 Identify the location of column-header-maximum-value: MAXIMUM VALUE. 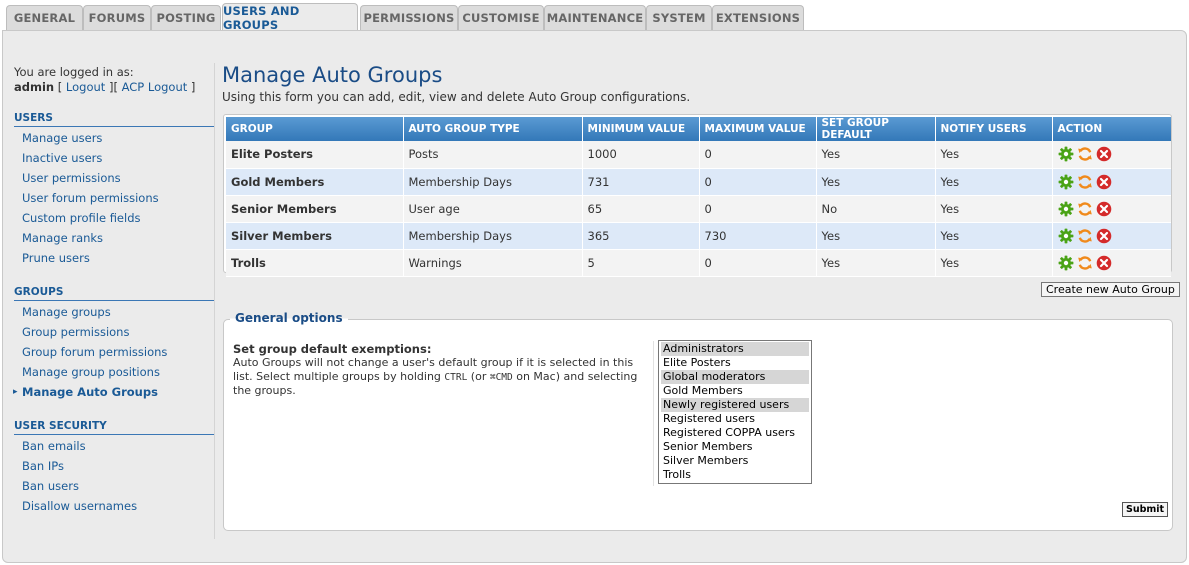
(758, 129).